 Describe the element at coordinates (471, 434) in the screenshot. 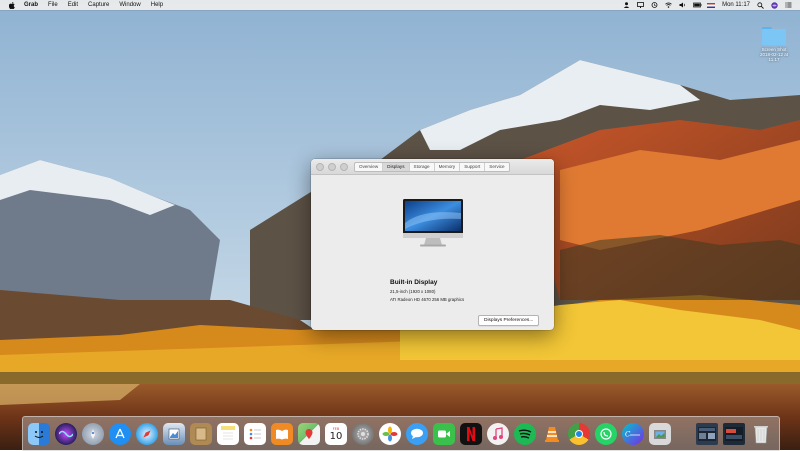

I see `netflix-icon` at that location.